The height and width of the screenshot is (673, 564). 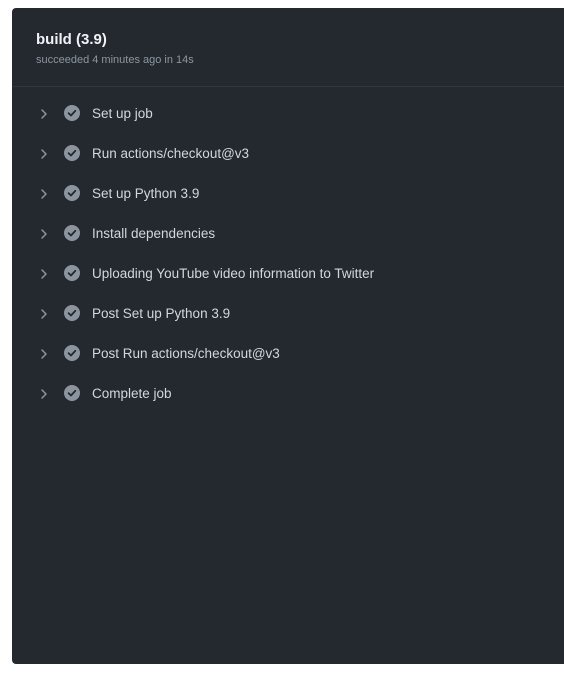 I want to click on step-set-up-job: Set up job, so click(x=288, y=114).